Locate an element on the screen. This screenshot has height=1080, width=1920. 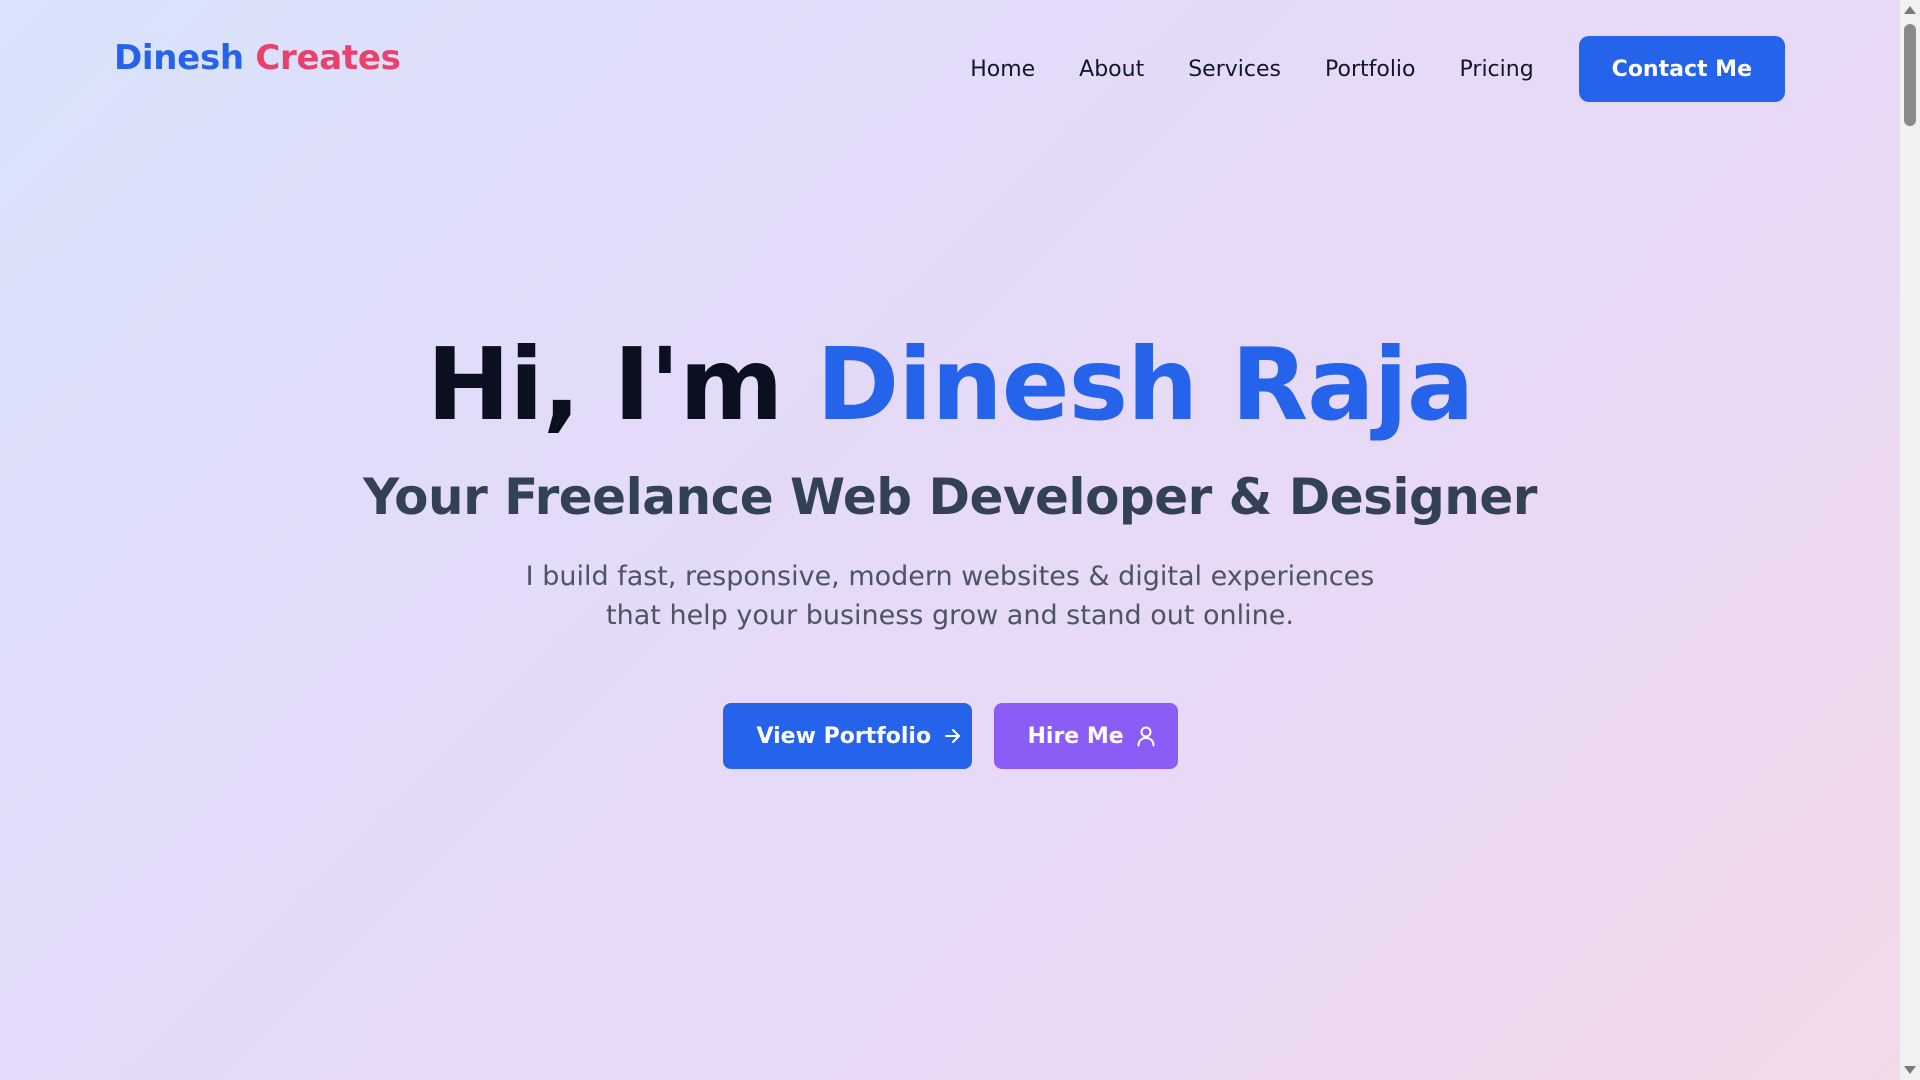
hero-cta-row: View Portfolio Hire Me is located at coordinates (950, 736).